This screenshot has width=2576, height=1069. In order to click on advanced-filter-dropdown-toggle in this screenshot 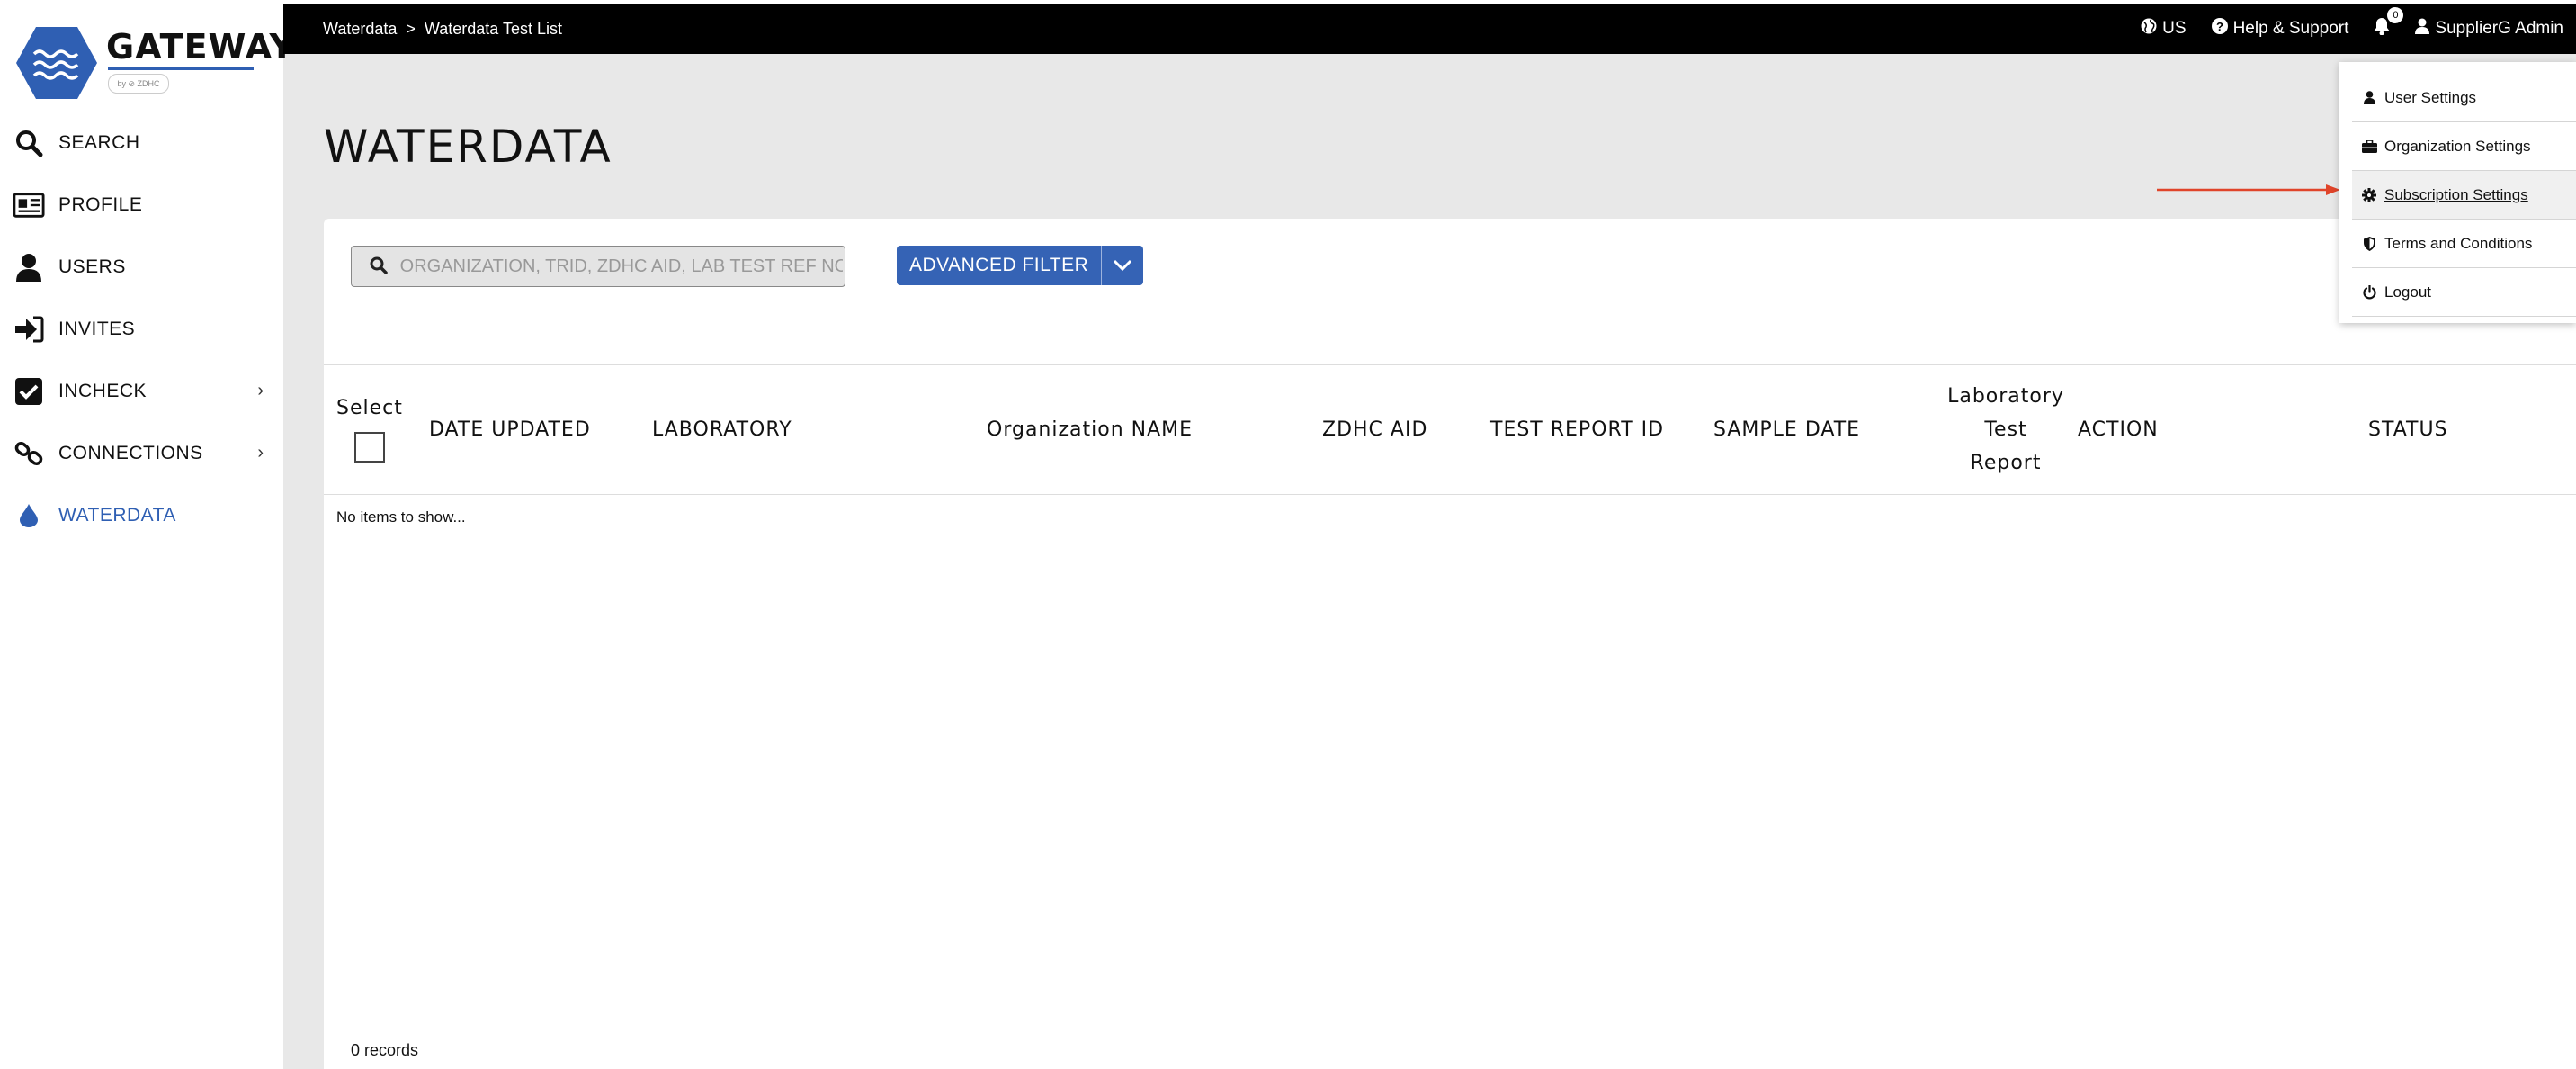, I will do `click(1122, 265)`.